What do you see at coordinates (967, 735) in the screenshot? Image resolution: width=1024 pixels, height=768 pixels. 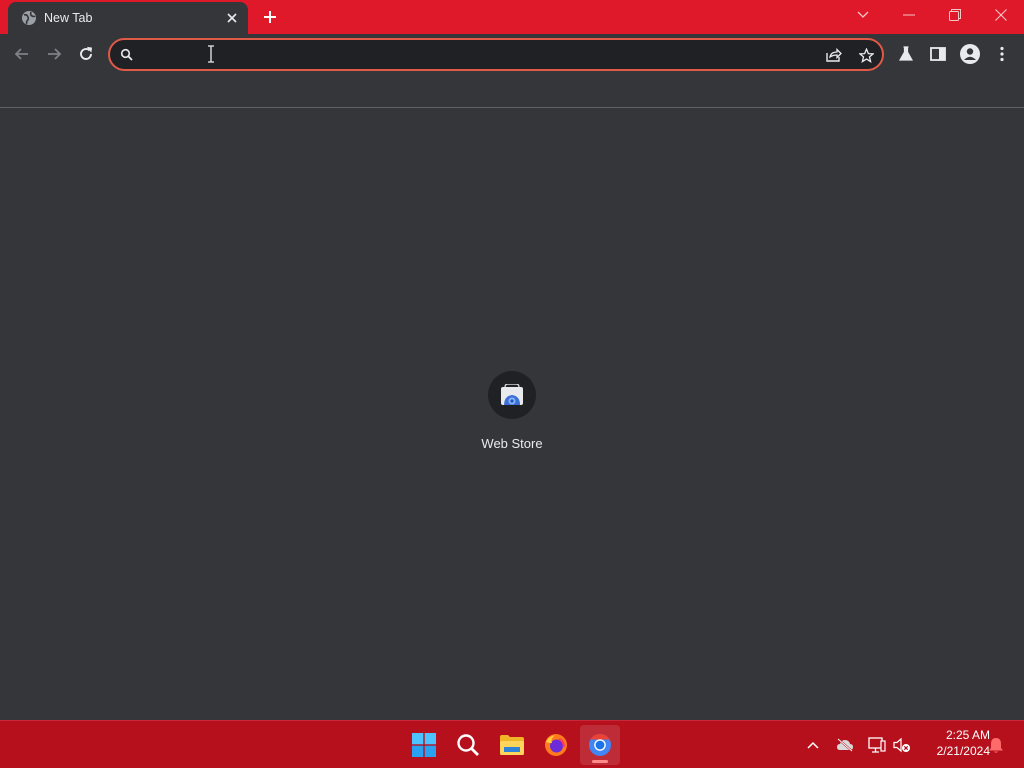 I see `clock-time: 2:25 AM` at bounding box center [967, 735].